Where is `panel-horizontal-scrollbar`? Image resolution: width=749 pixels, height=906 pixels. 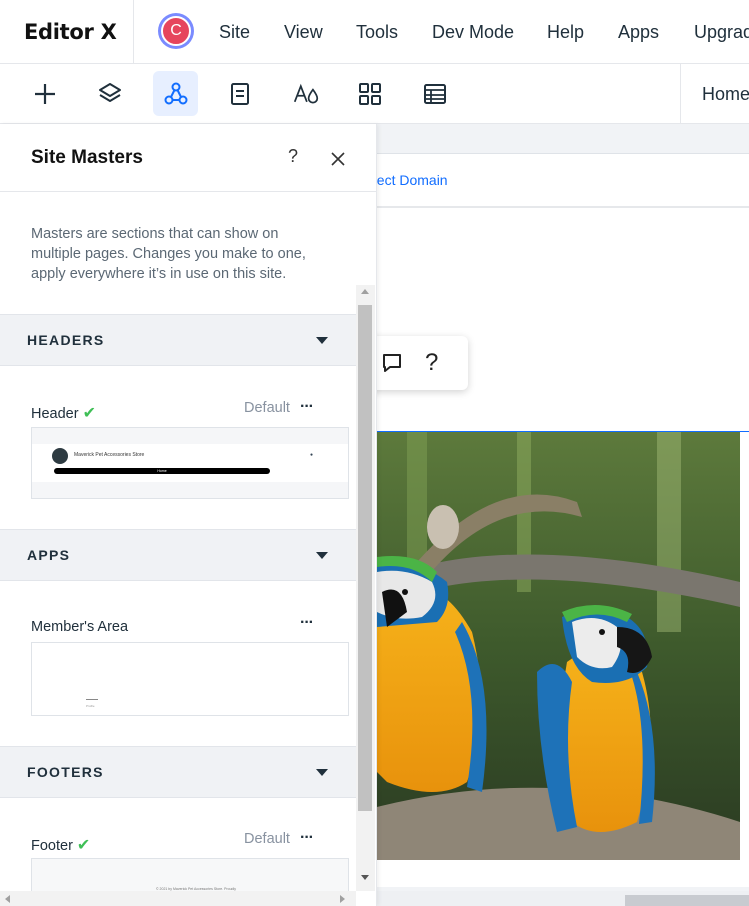 panel-horizontal-scrollbar is located at coordinates (178, 898).